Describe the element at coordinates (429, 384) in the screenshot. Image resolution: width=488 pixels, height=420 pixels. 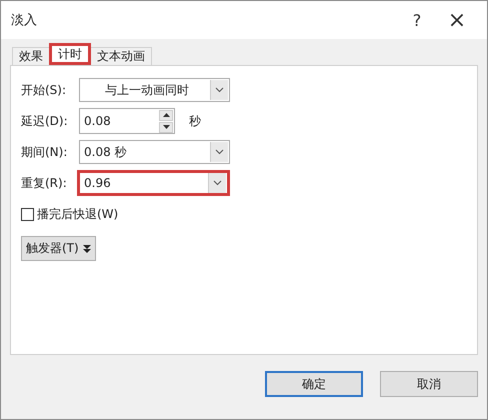
I see `dialog-button: 取消` at that location.